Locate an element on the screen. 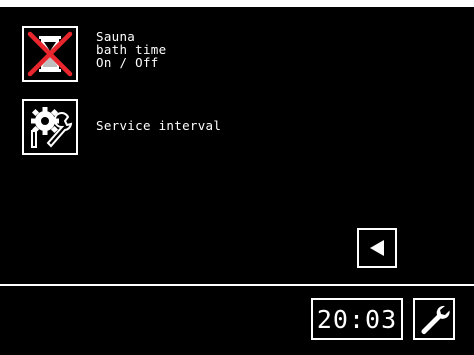 The height and width of the screenshot is (355, 474). hourglass-crossed-icon is located at coordinates (50, 54).